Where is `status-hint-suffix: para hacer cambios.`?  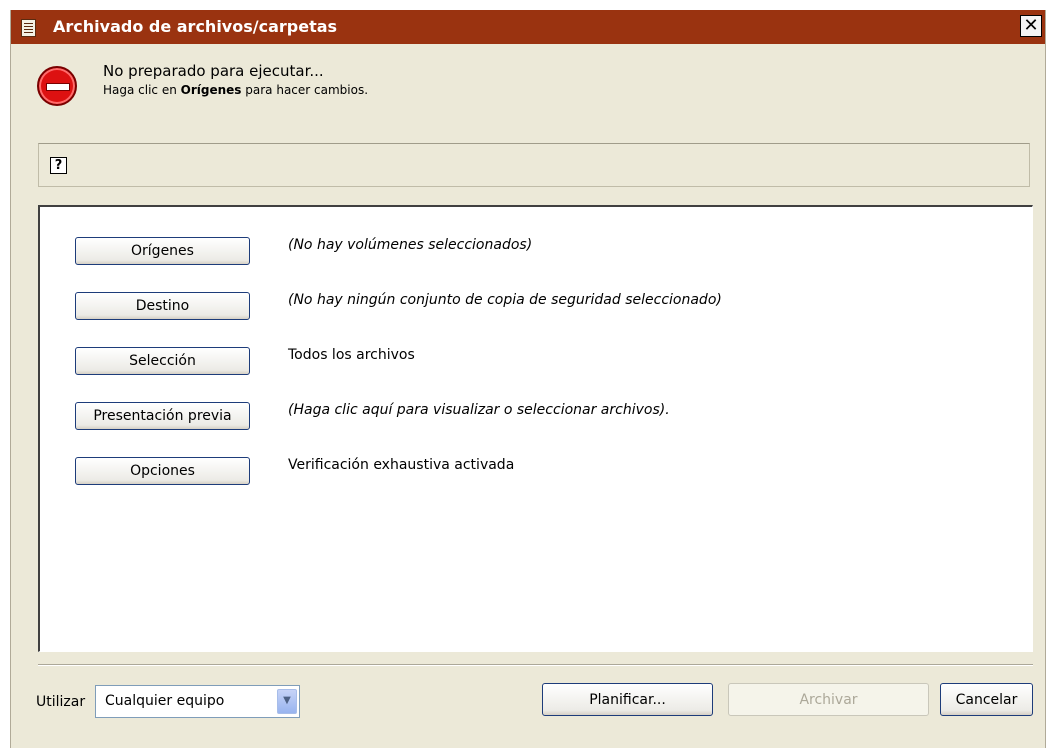 status-hint-suffix: para hacer cambios. is located at coordinates (305, 90).